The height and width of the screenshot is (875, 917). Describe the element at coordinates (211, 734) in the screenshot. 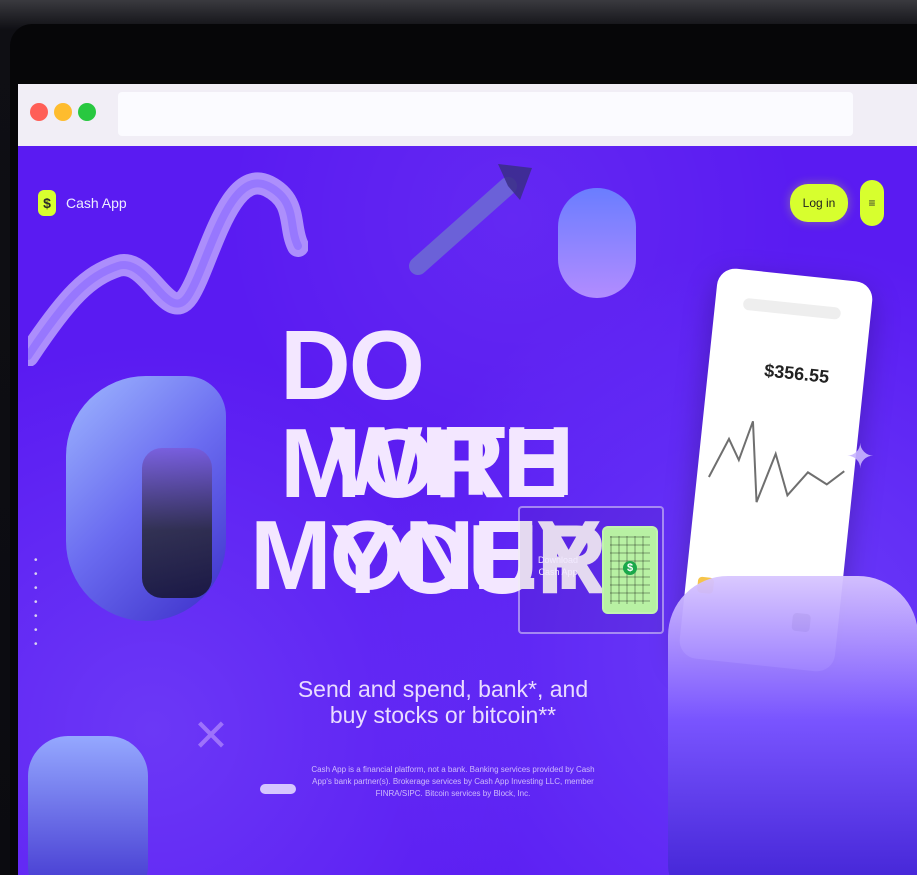

I see `x-decoration: ×` at that location.